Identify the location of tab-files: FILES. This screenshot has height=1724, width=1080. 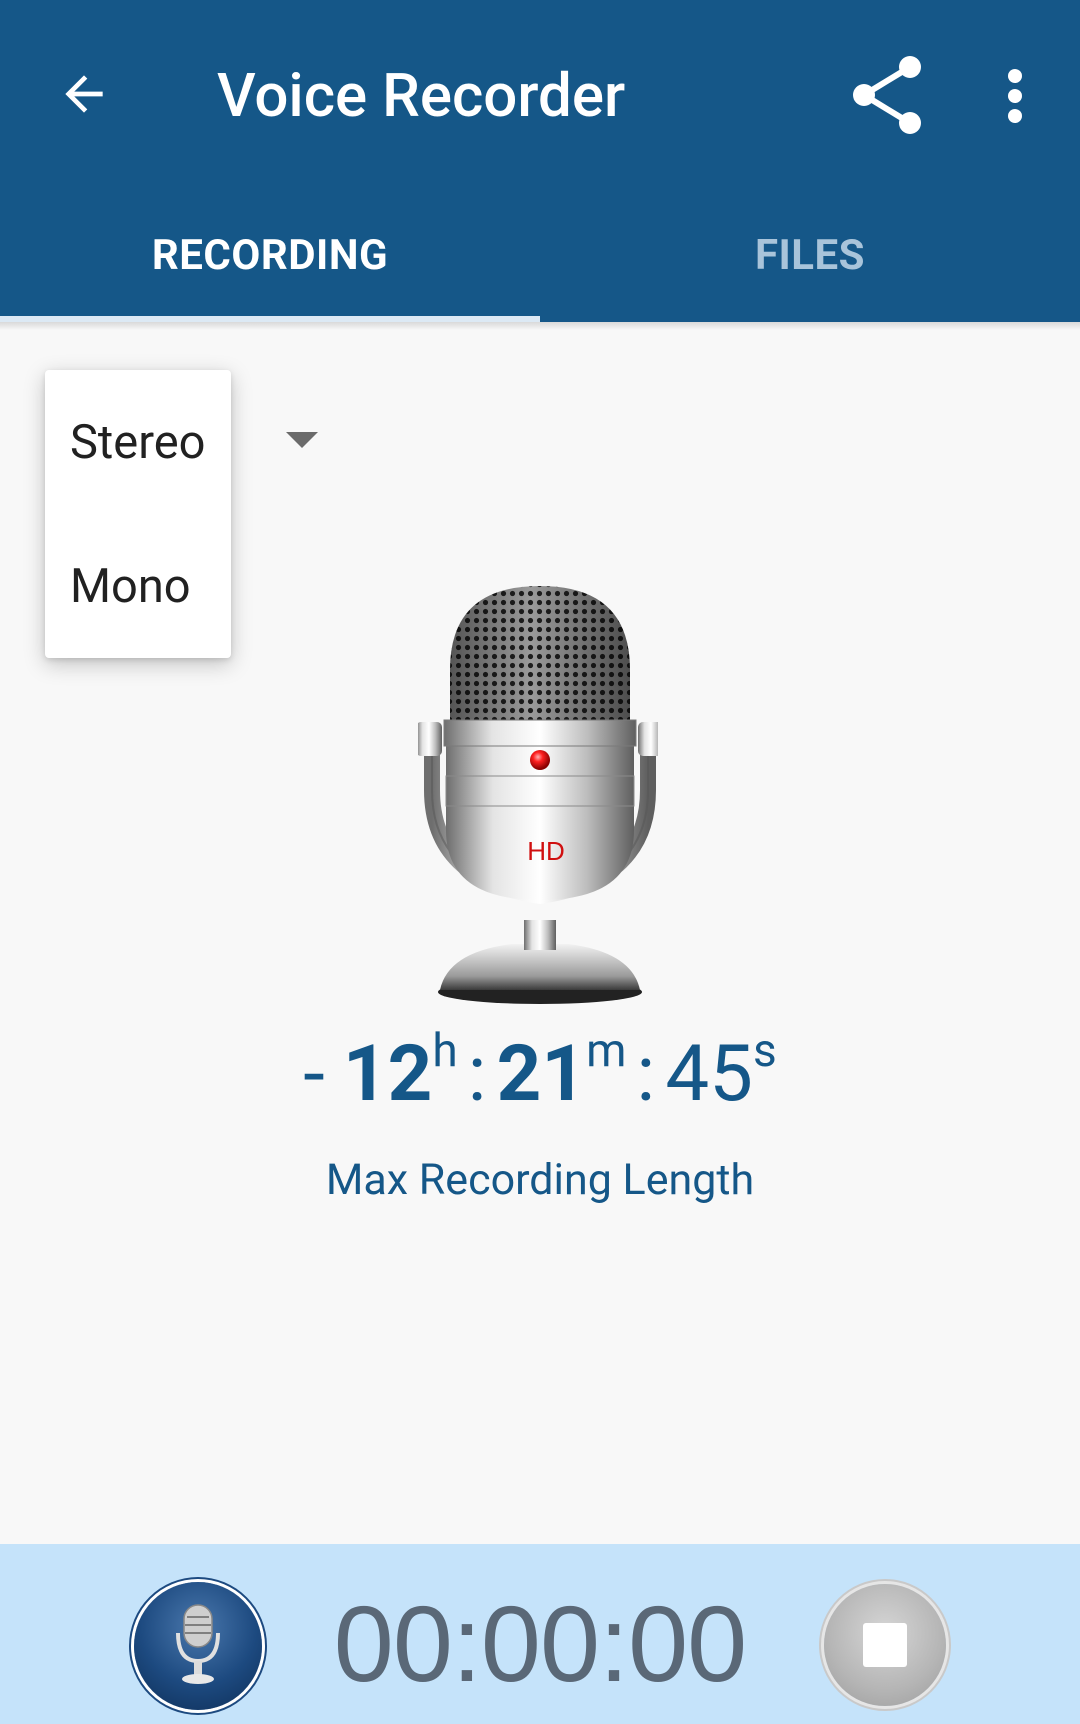
(810, 261).